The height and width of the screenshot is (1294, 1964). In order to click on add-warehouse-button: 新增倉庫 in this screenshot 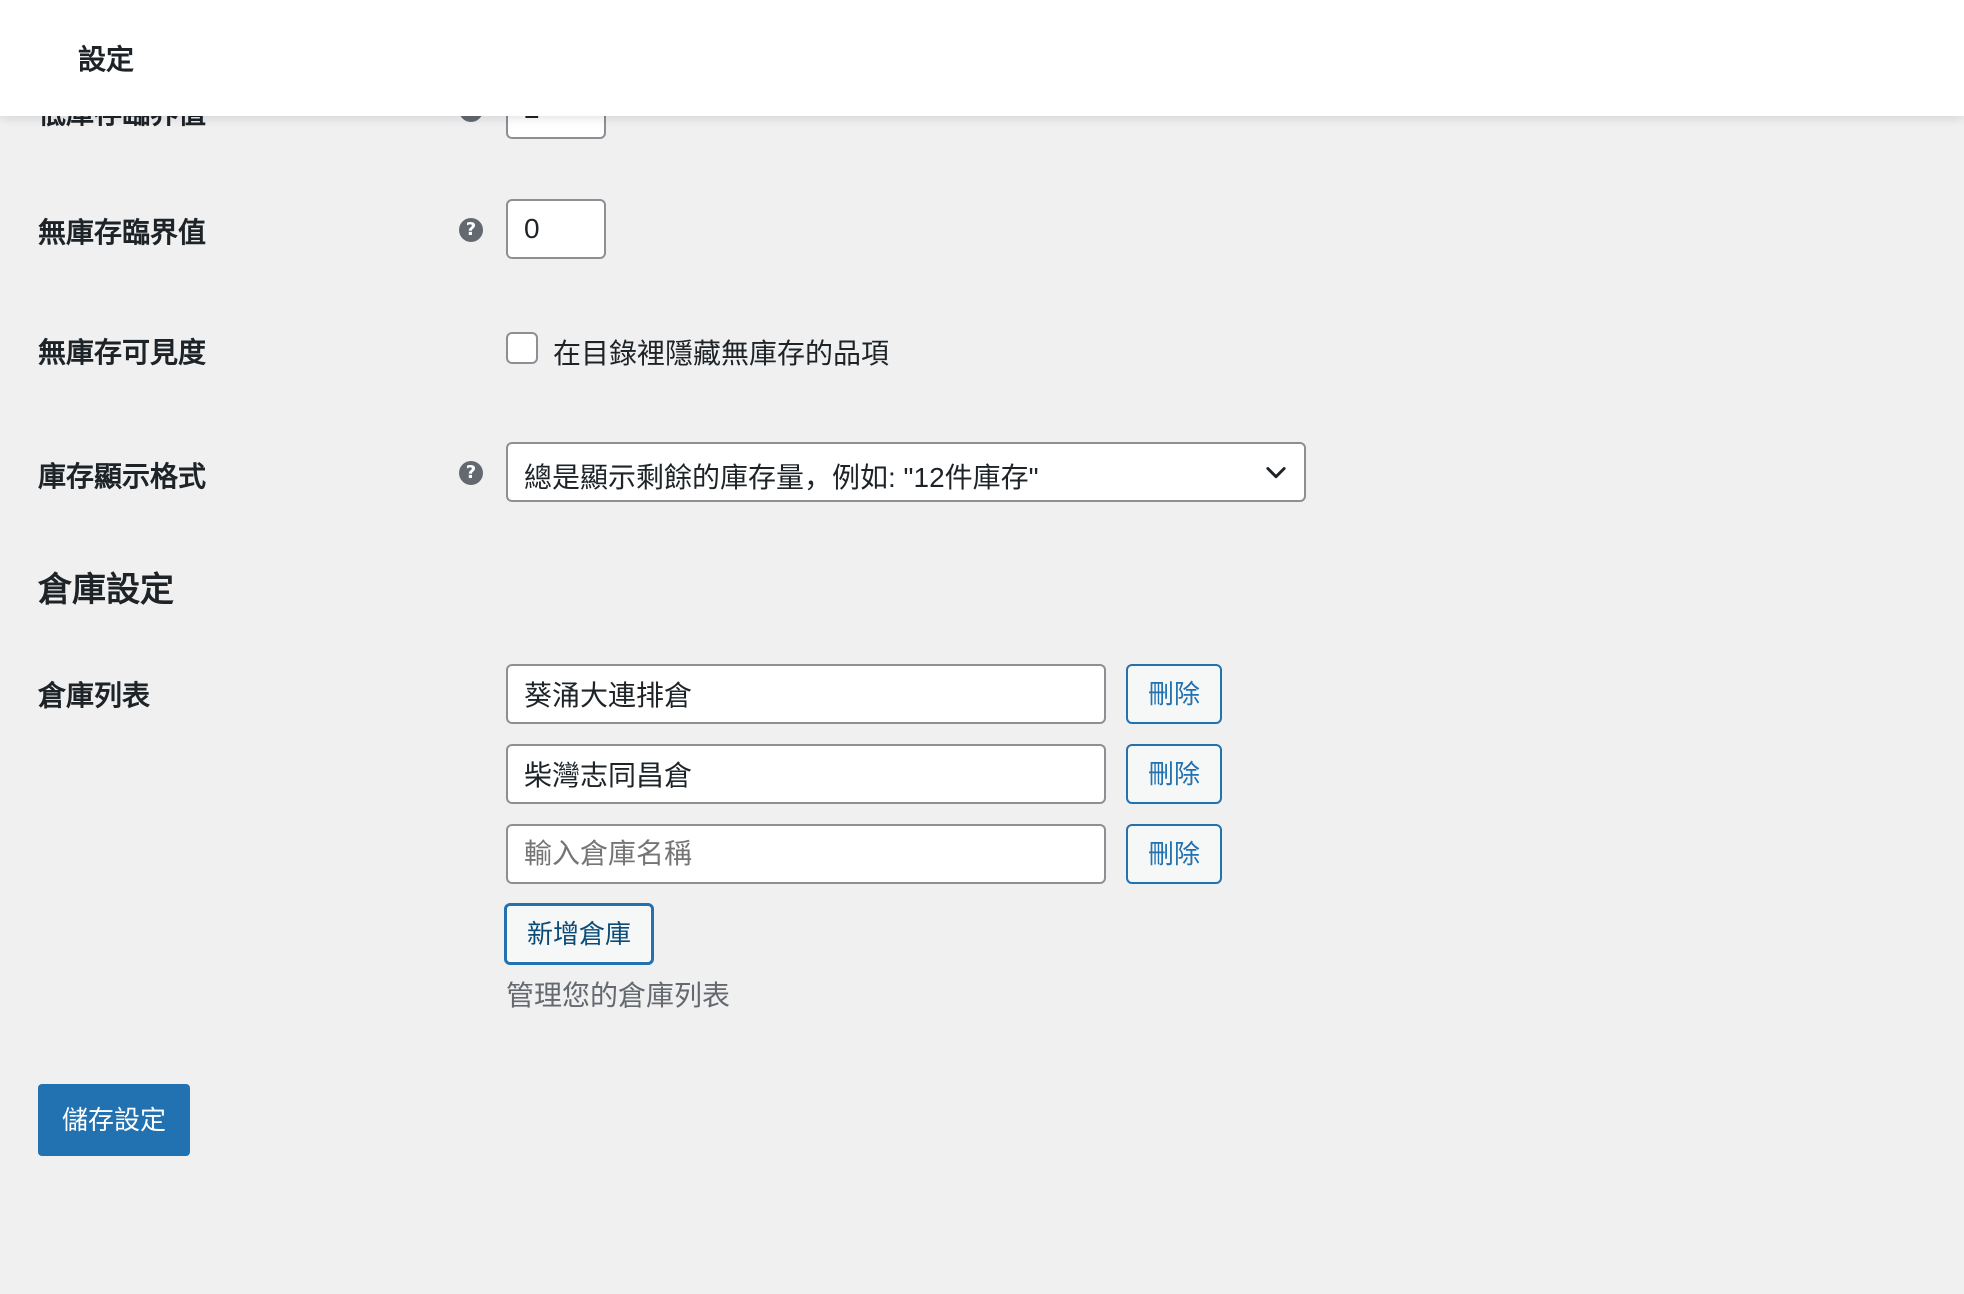, I will do `click(579, 934)`.